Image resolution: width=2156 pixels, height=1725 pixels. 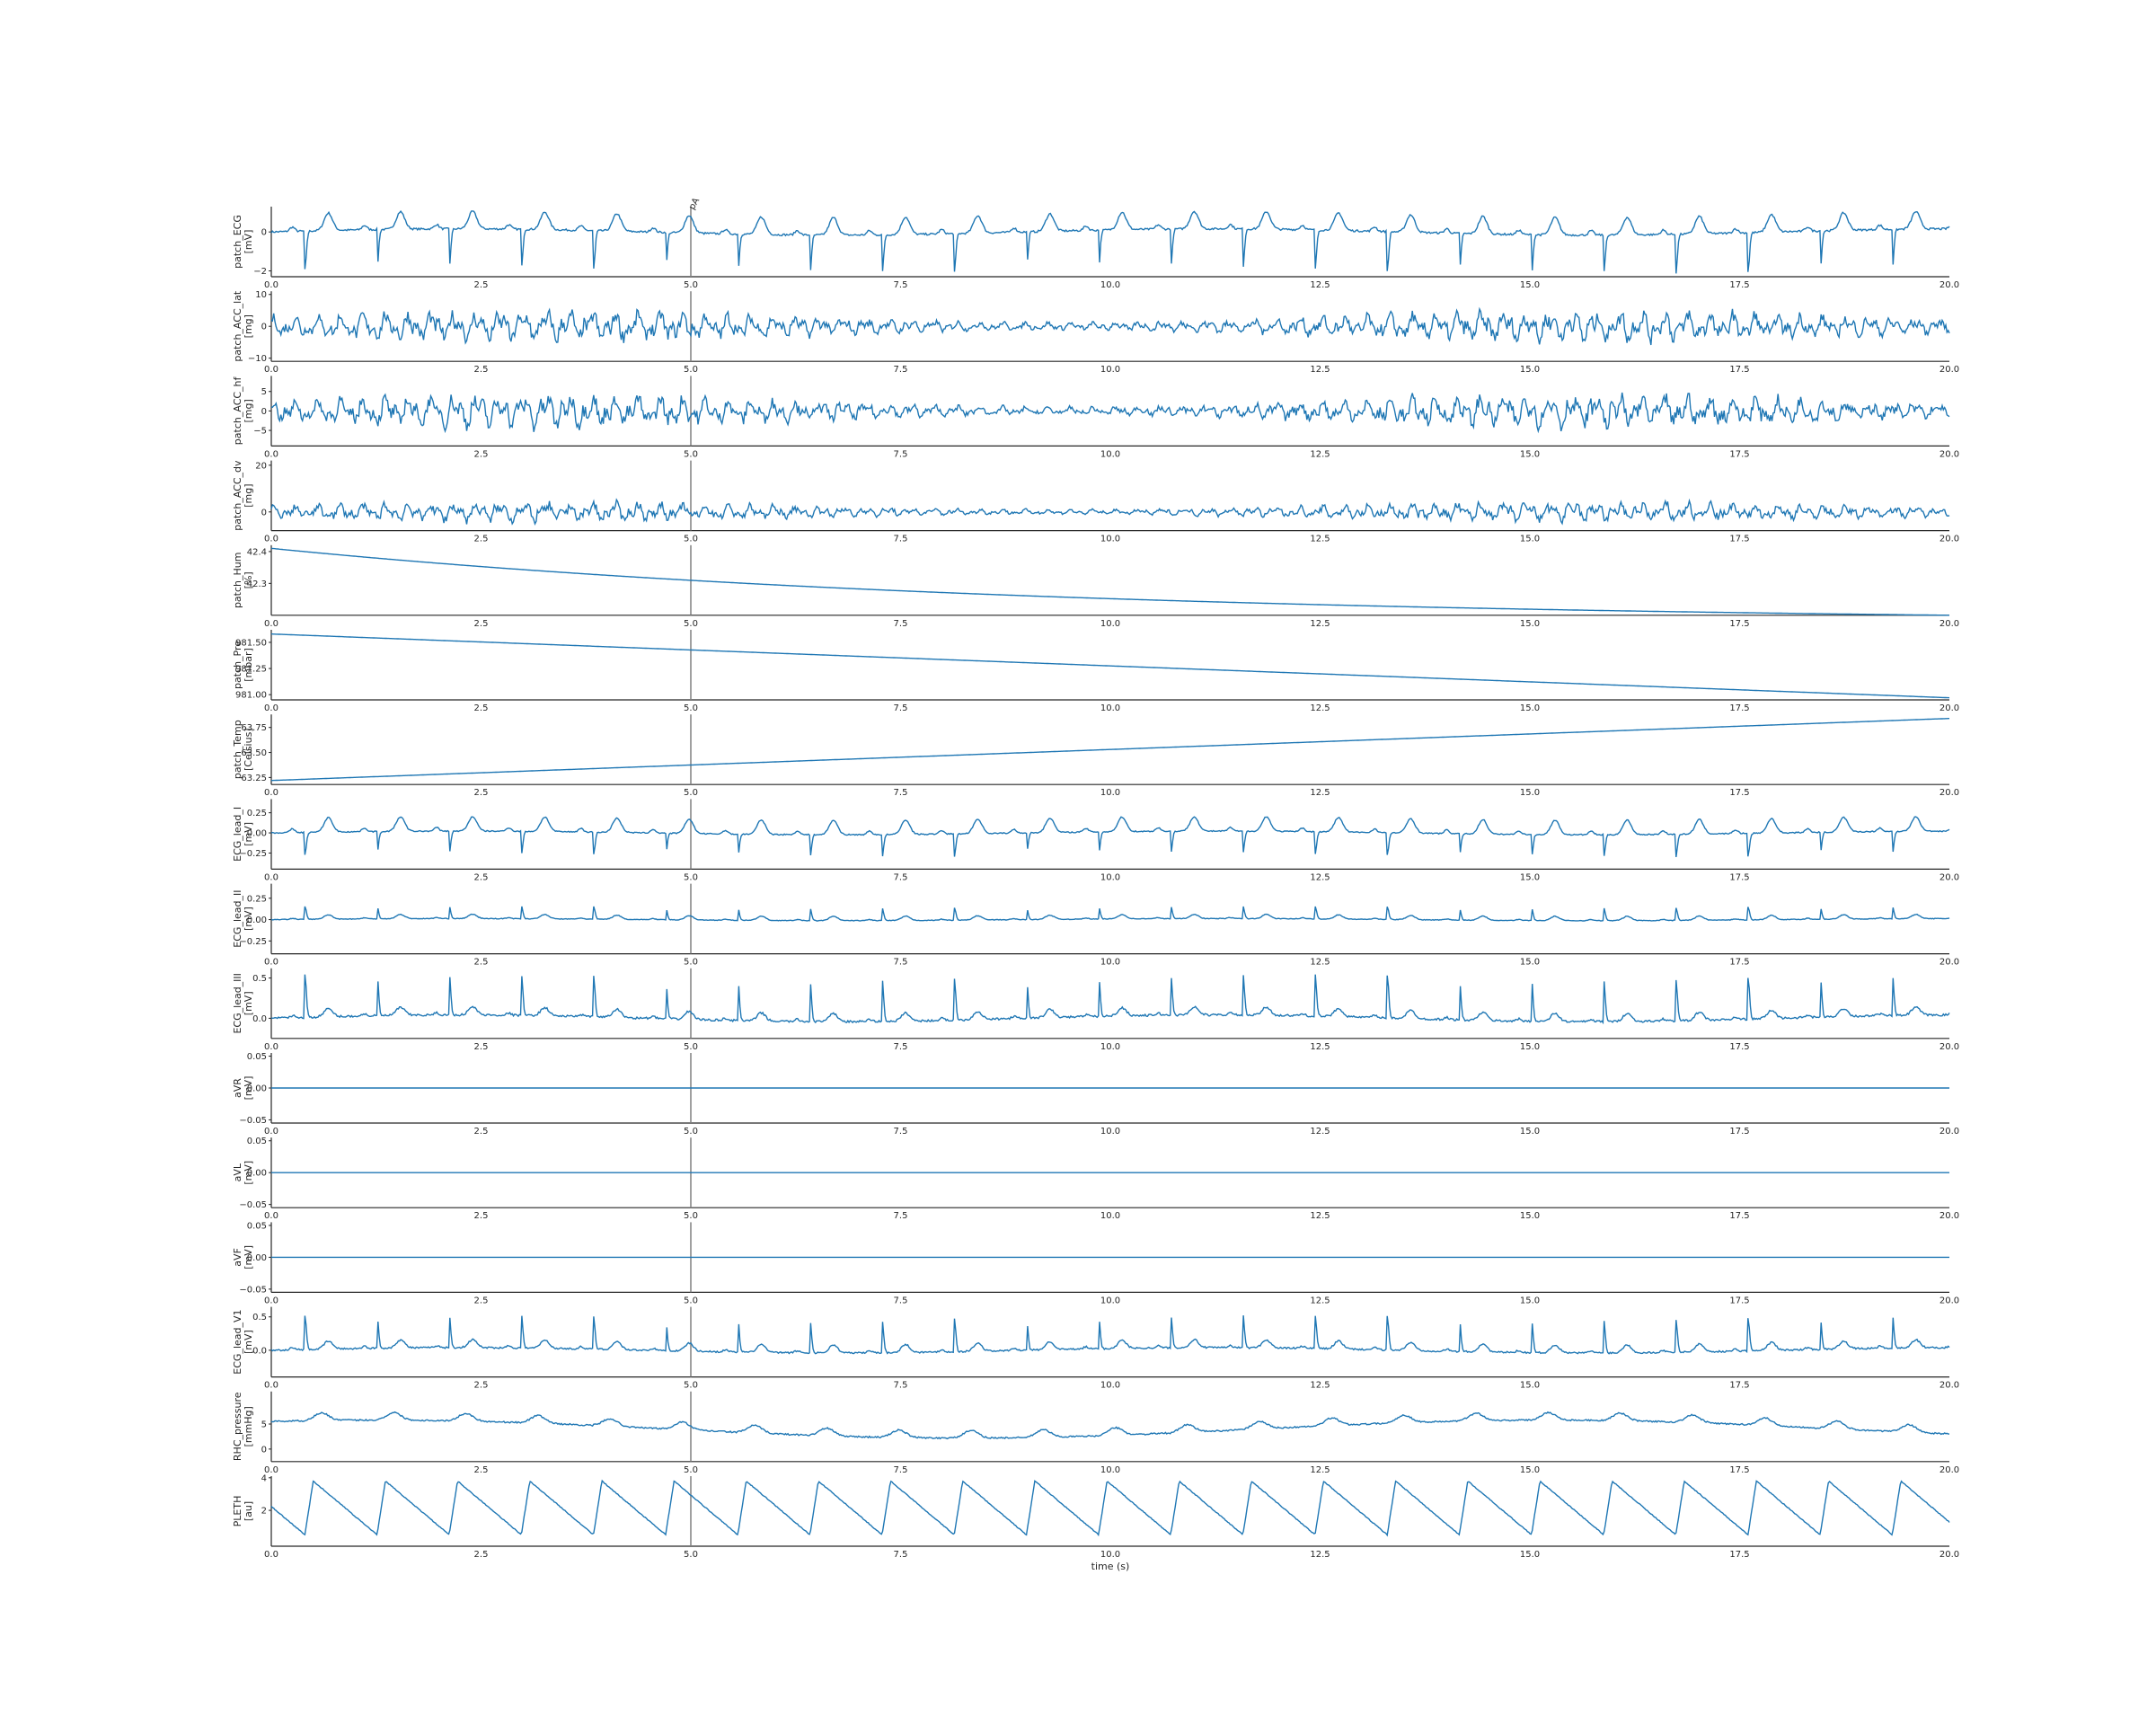 I want to click on series-line-patch_ACC_hf, so click(x=1110, y=413).